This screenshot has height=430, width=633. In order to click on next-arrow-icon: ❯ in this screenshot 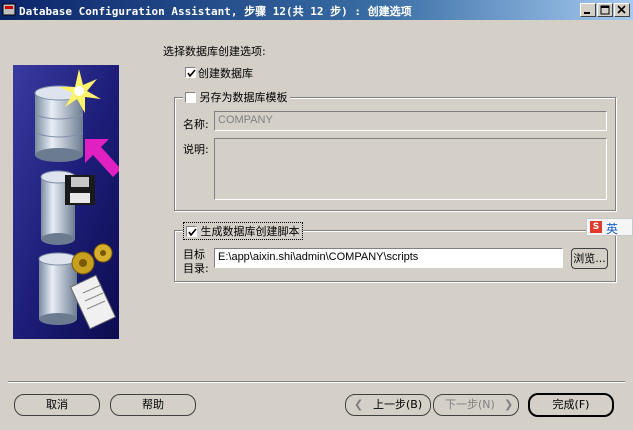, I will do `click(509, 404)`.